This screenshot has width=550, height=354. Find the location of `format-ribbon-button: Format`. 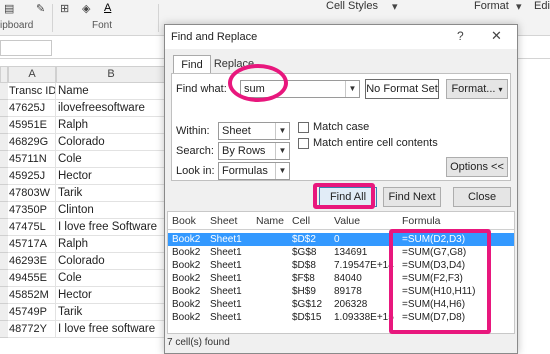

format-ribbon-button: Format is located at coordinates (491, 6).